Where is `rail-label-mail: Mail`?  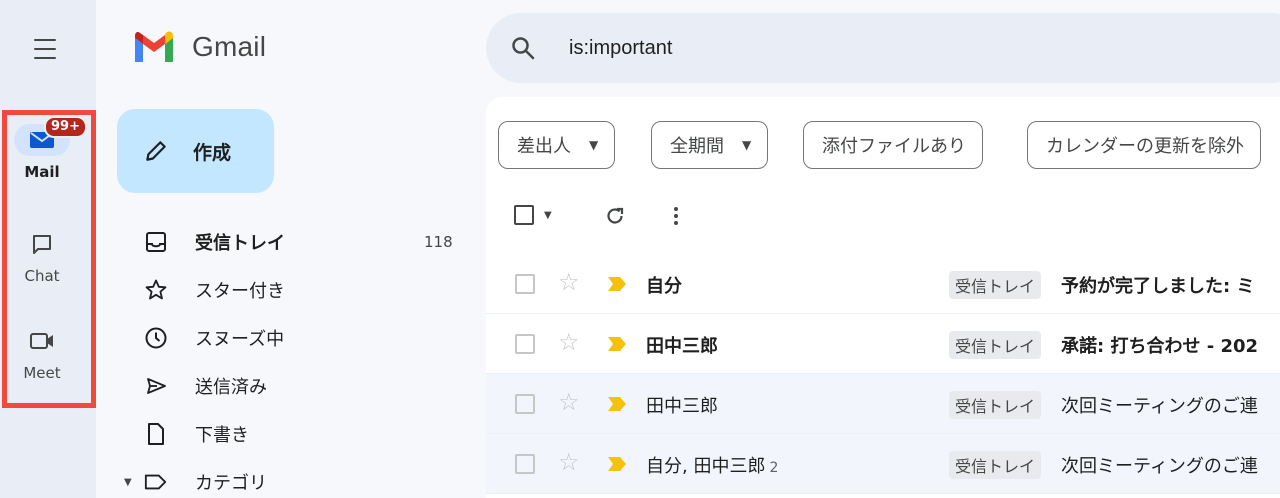
rail-label-mail: Mail is located at coordinates (42, 172).